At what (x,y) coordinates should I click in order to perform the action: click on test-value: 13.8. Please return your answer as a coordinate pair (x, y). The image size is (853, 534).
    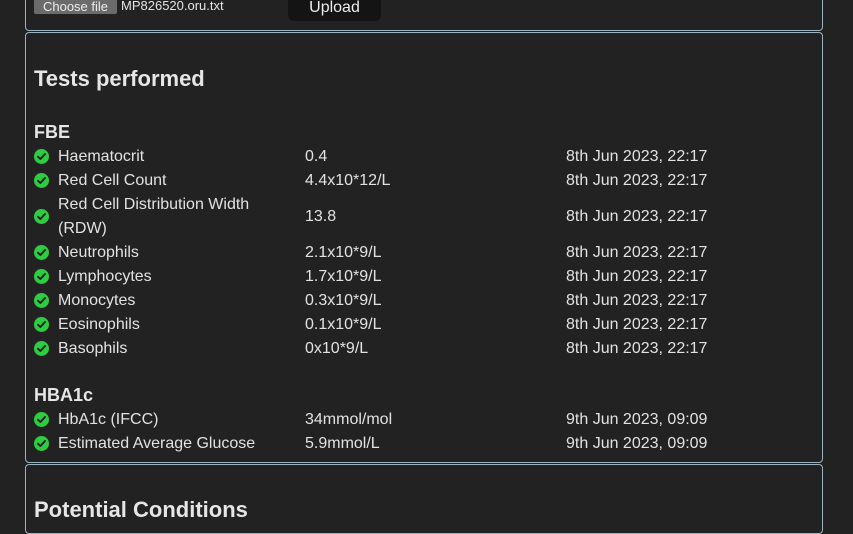
    Looking at the image, I should click on (321, 216).